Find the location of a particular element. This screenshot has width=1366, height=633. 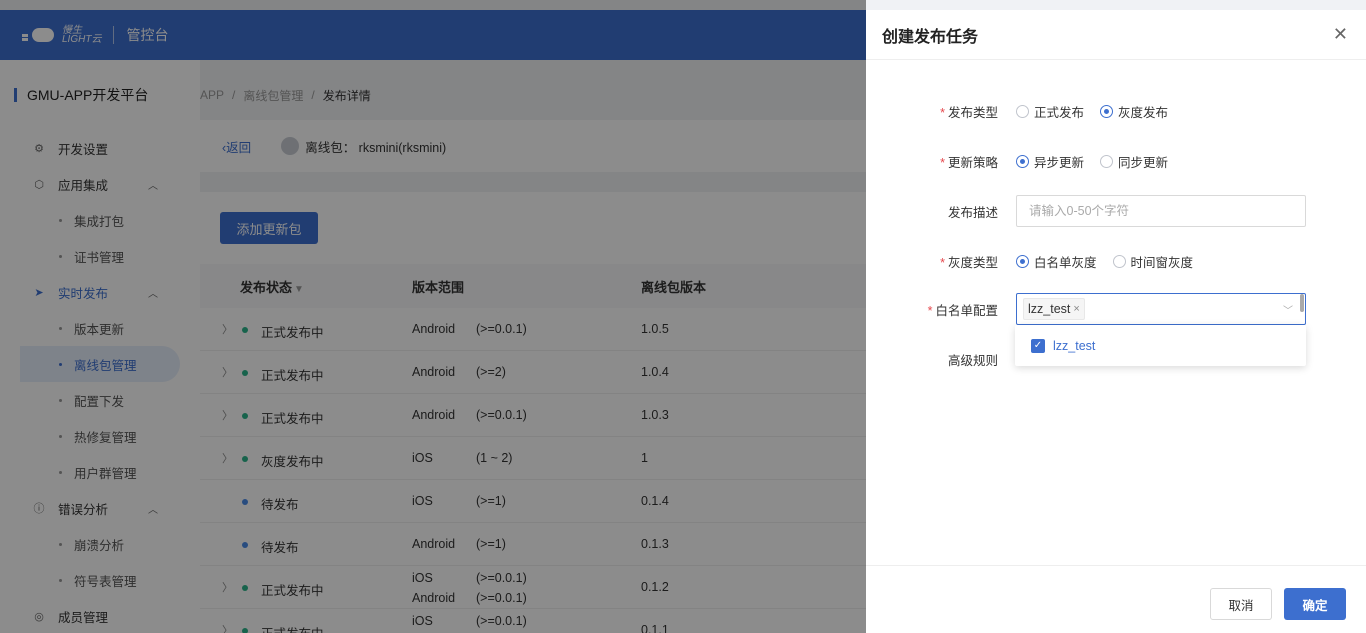

whitelist-dropdown-option: ✓ lzz_test is located at coordinates (1160, 345).